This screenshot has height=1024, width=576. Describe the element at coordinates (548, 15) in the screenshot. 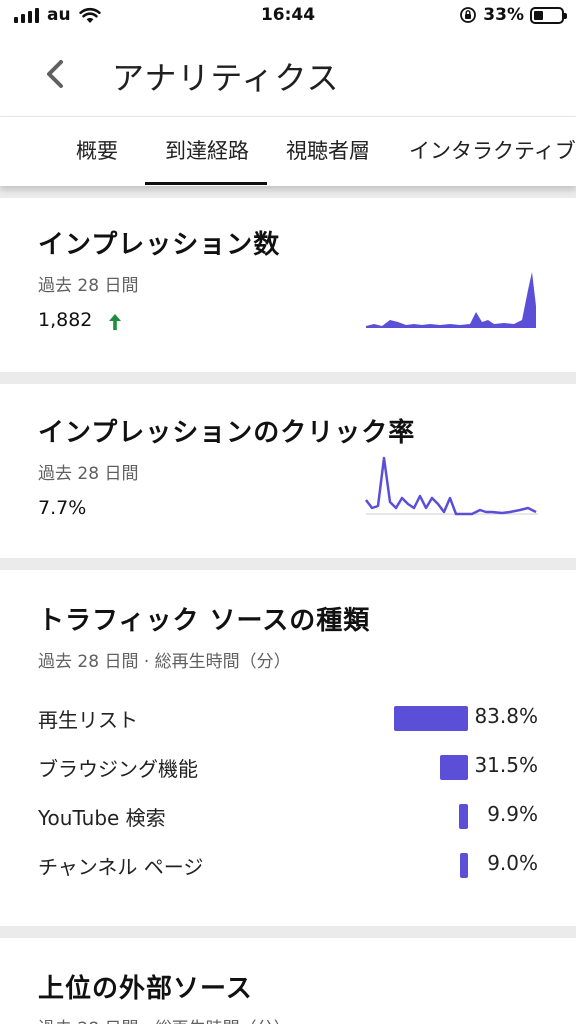

I see `battery-icon` at that location.